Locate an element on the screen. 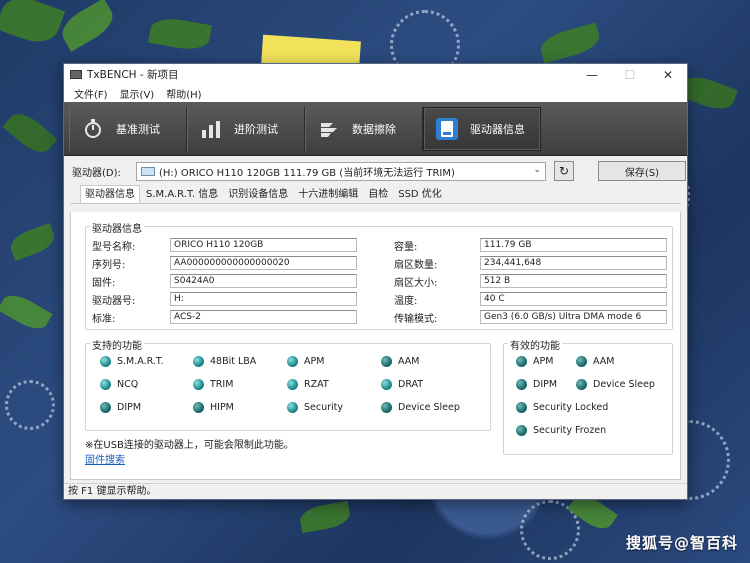 This screenshot has width=750, height=563. watermark: 搜狐号@智百科 is located at coordinates (681, 543).